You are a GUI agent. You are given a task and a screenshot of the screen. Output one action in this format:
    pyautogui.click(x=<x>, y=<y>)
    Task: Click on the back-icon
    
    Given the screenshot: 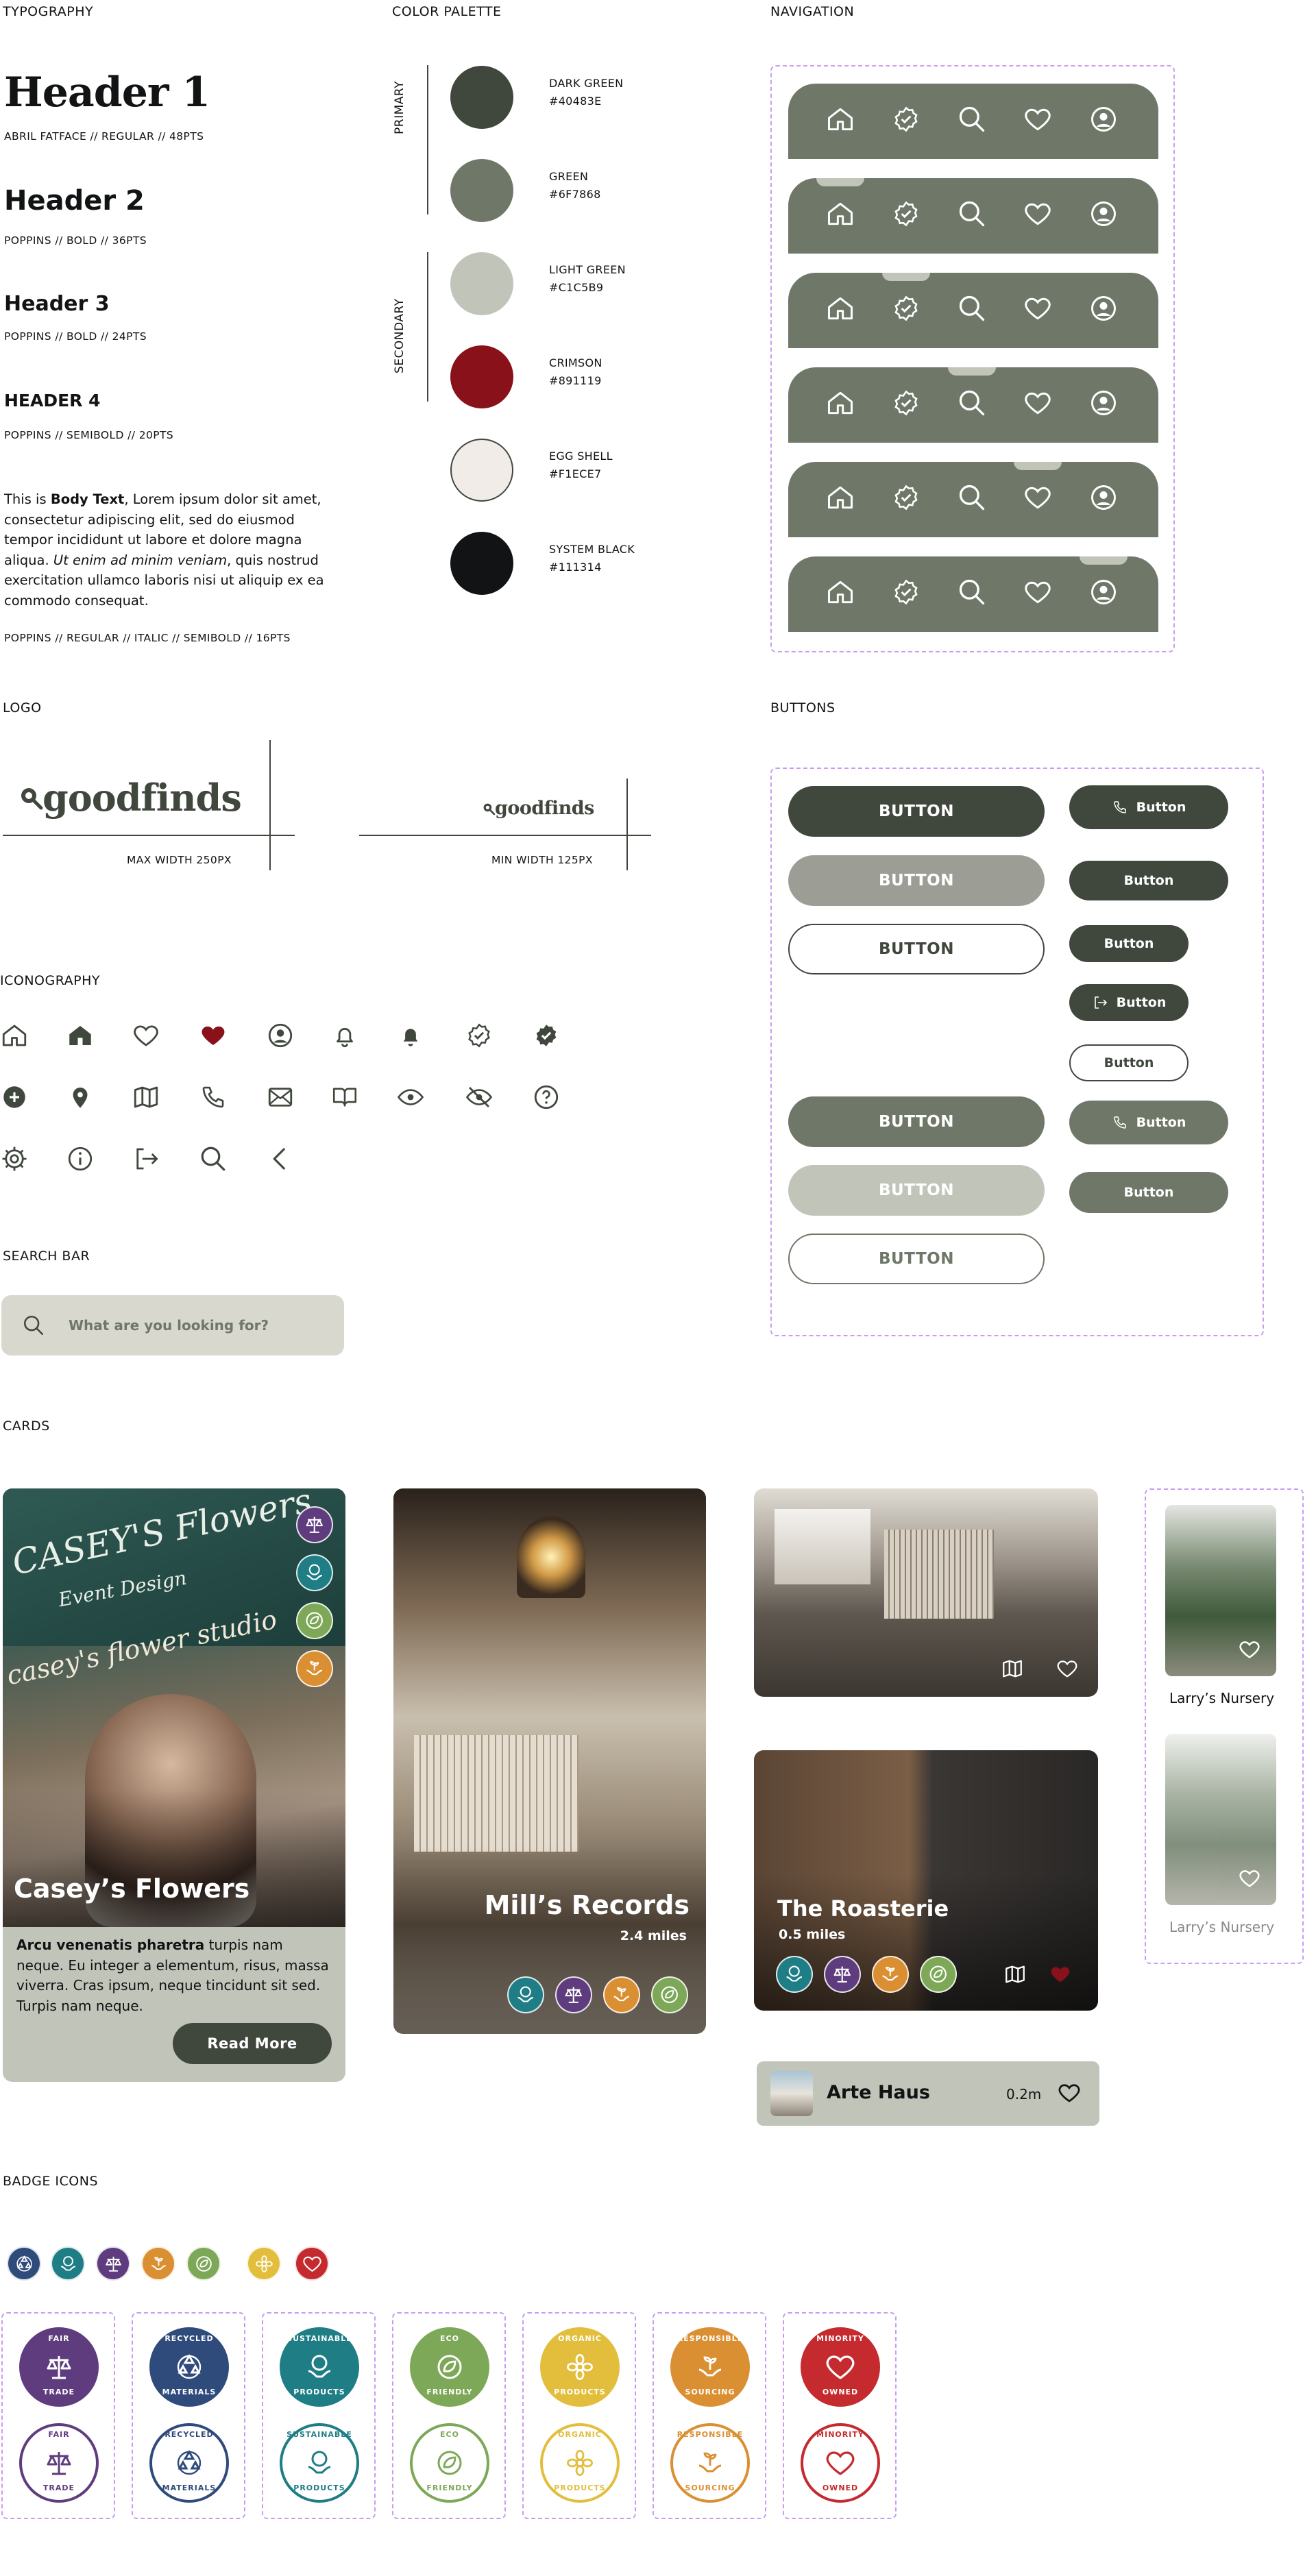 What is the action you would take?
    pyautogui.click(x=280, y=1159)
    